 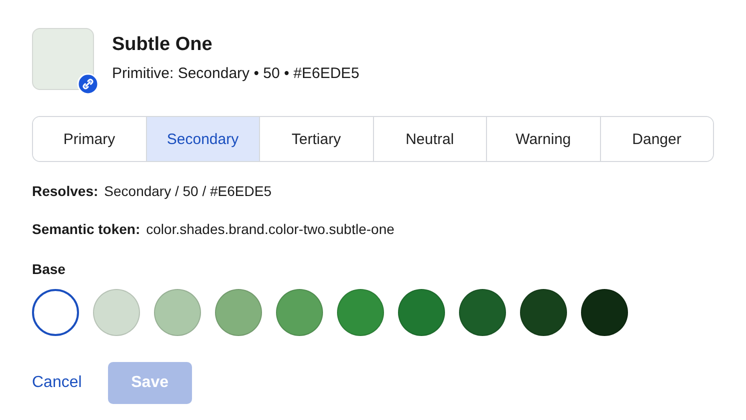 I want to click on palette-tab: Danger, so click(x=656, y=139).